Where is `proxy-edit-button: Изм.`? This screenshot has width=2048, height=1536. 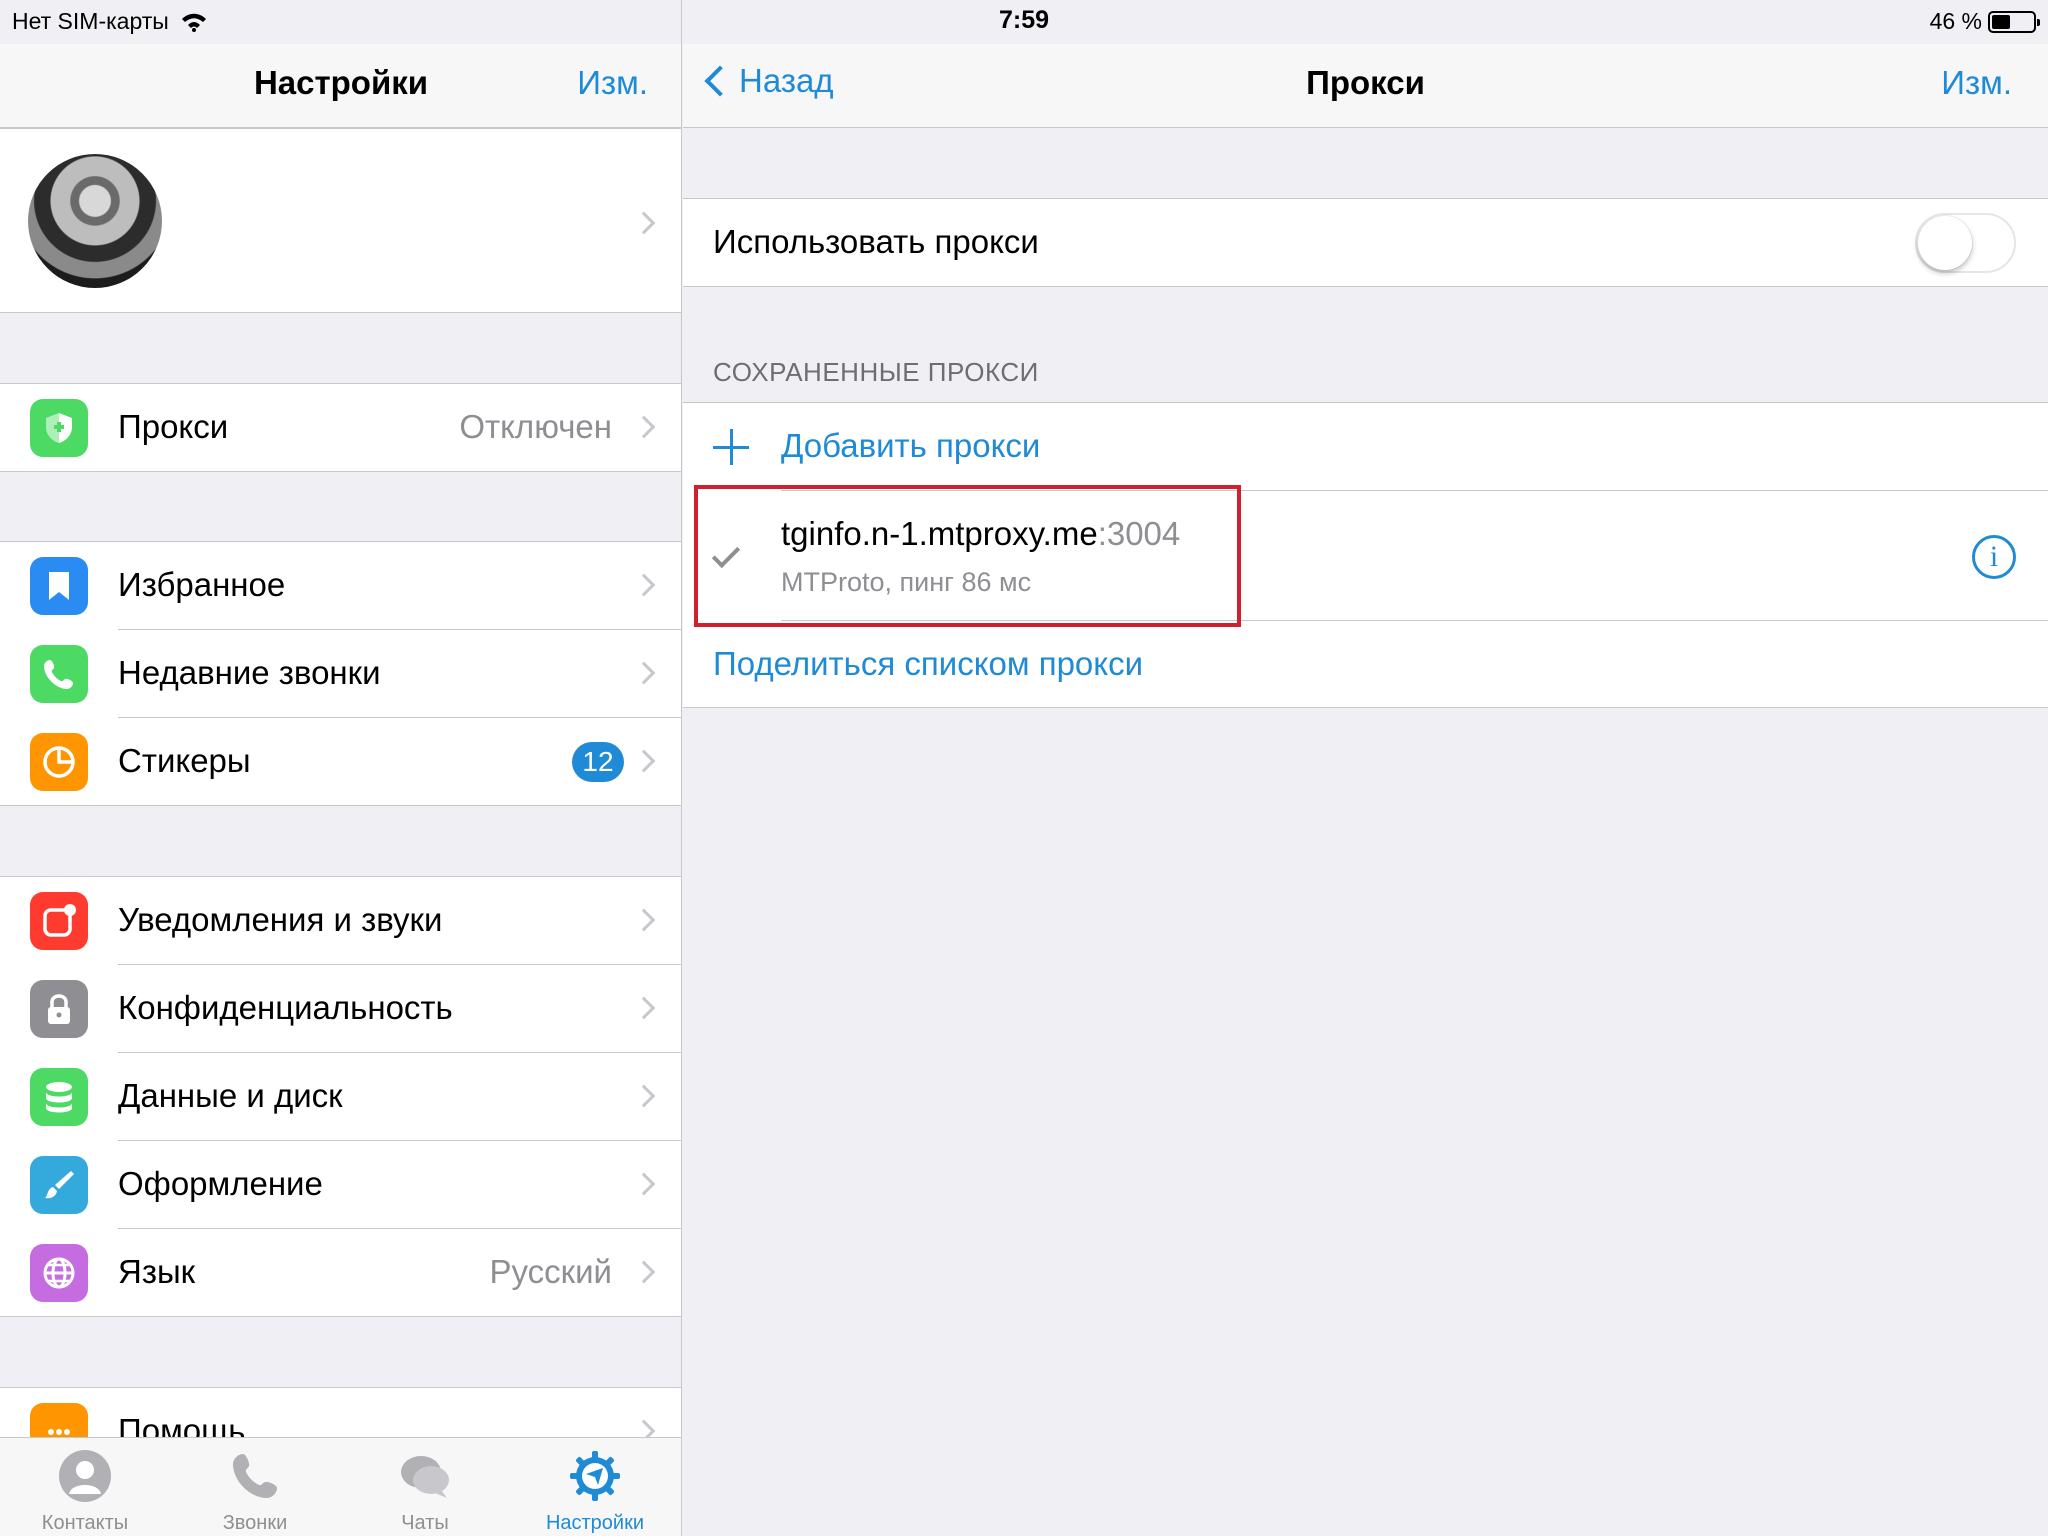 proxy-edit-button: Изм. is located at coordinates (1976, 83).